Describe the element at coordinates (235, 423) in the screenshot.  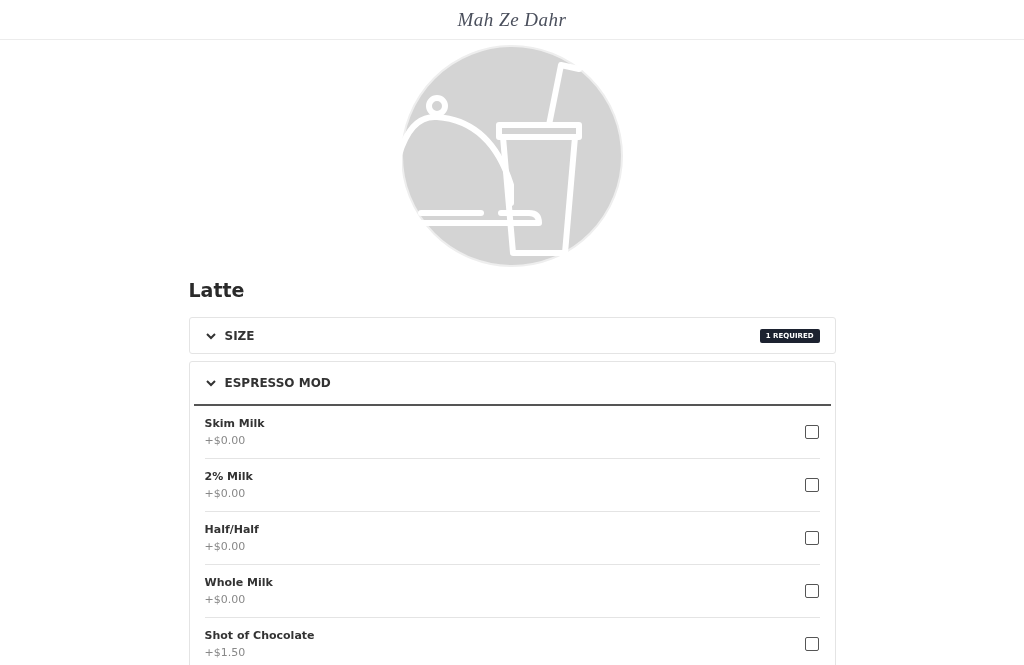
I see `option-name: Skim Milk` at that location.